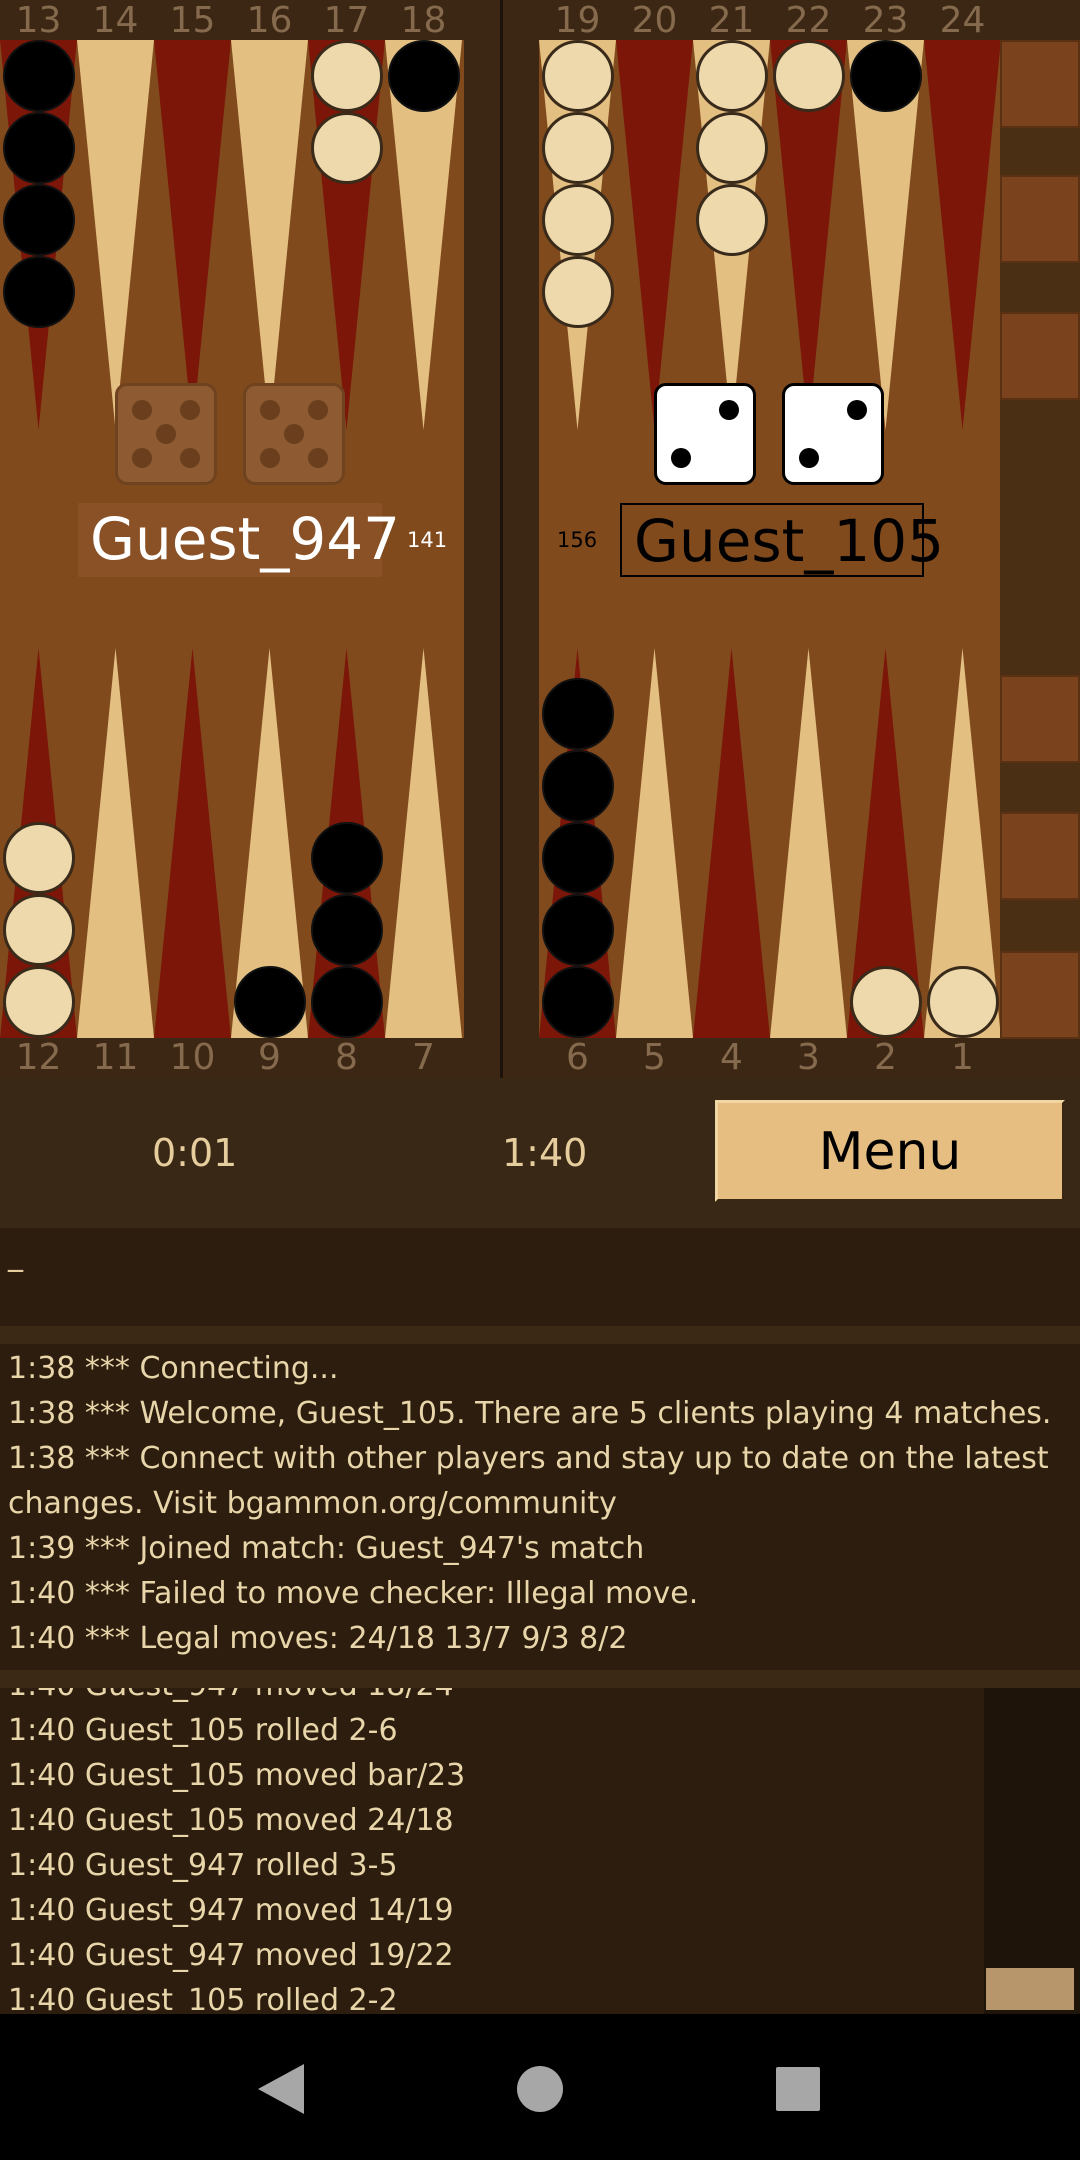 The width and height of the screenshot is (1080, 2160). I want to click on point-number-1: 1, so click(962, 1057).